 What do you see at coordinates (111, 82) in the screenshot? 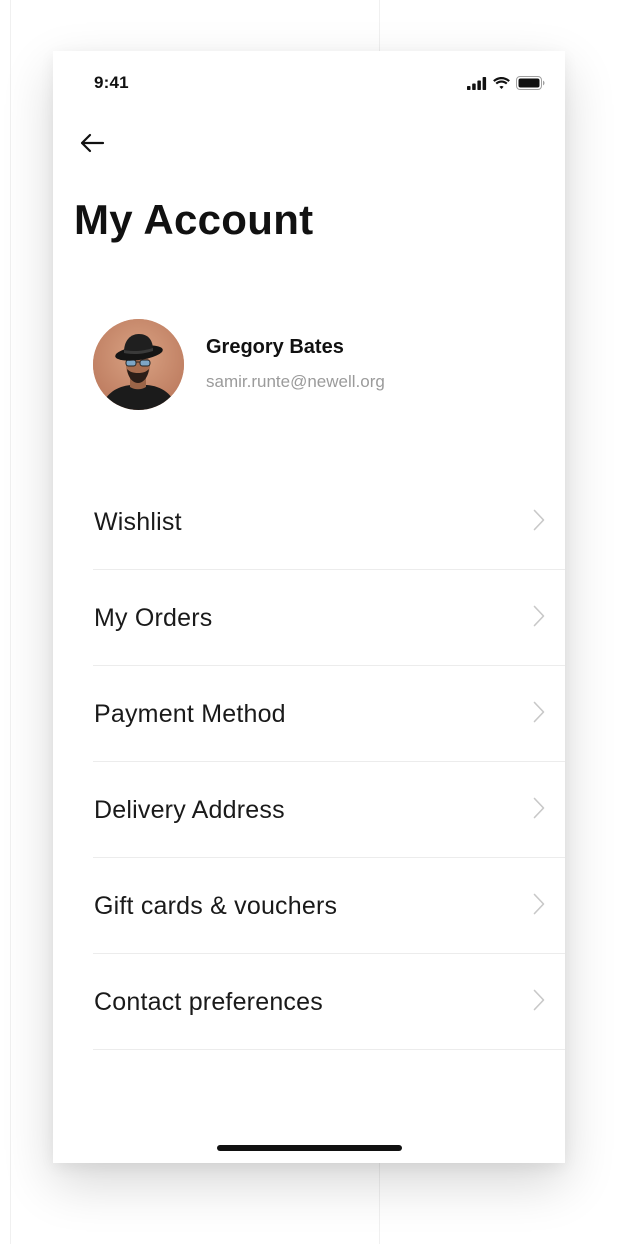
I see `status-time: 9:41` at bounding box center [111, 82].